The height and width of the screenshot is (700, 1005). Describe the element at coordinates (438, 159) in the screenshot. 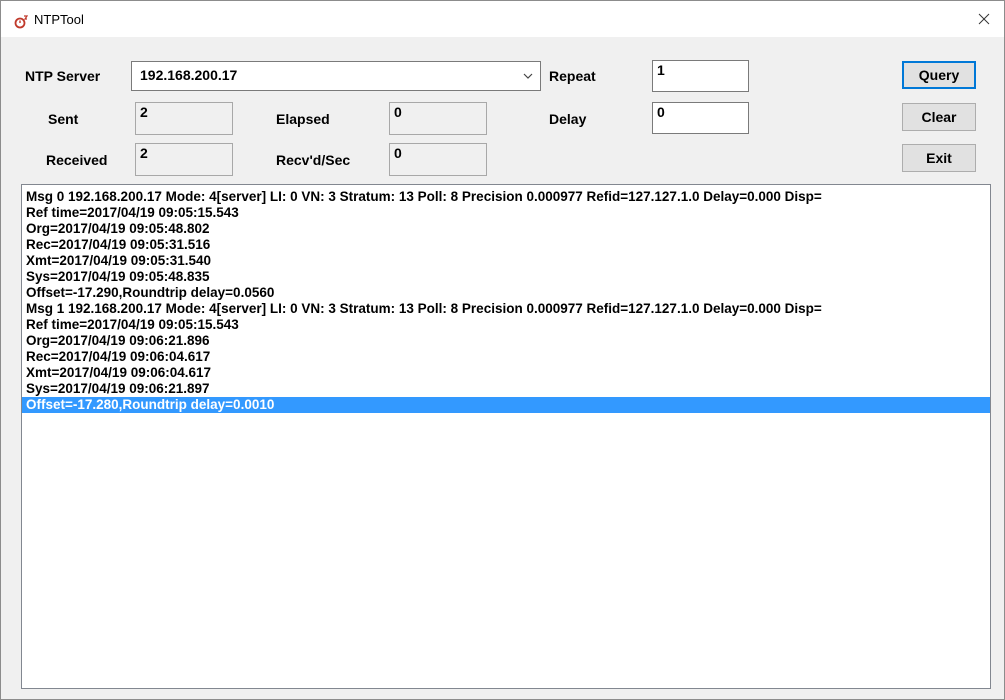

I see `recvd-sec-field: 0` at that location.